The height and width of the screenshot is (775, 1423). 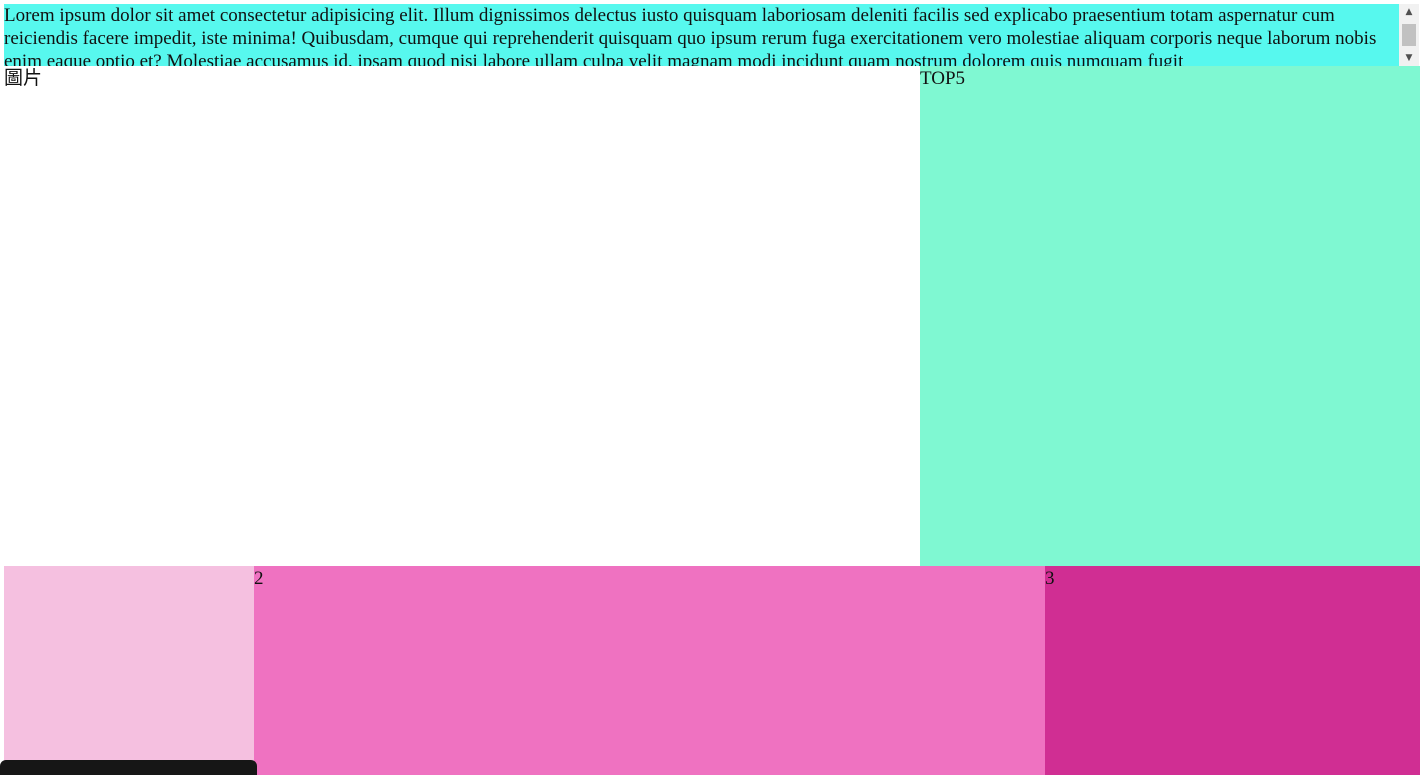 I want to click on card-3: 3, so click(x=1232, y=670).